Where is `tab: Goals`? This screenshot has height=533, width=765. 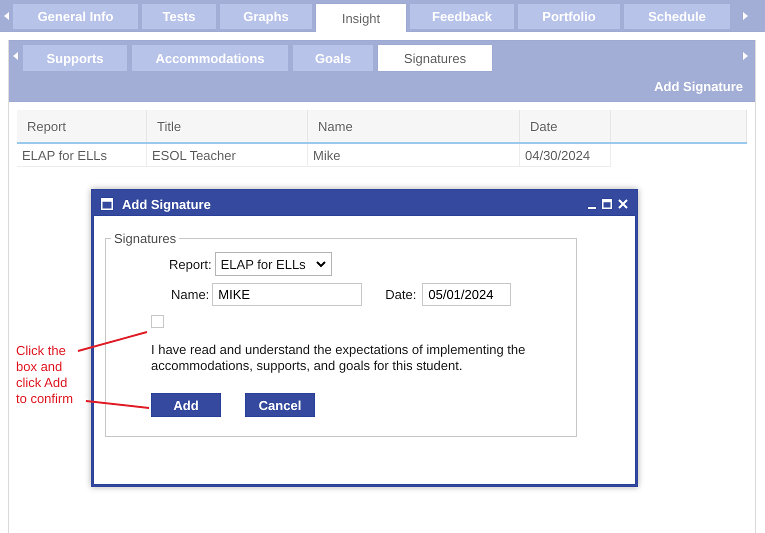
tab: Goals is located at coordinates (333, 58).